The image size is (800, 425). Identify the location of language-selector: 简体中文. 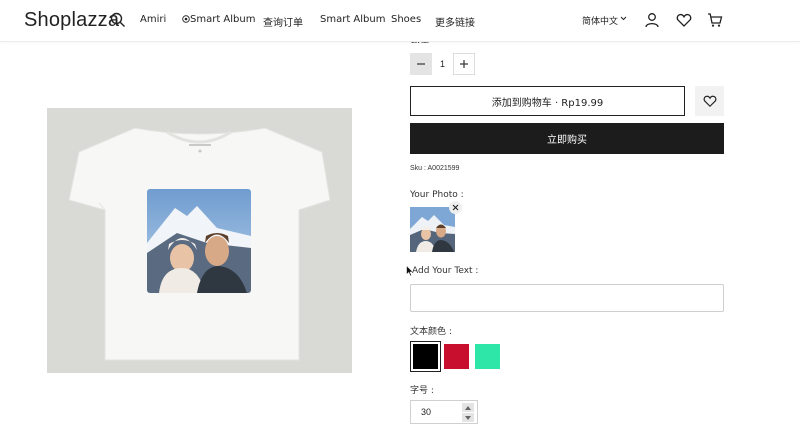
(600, 20).